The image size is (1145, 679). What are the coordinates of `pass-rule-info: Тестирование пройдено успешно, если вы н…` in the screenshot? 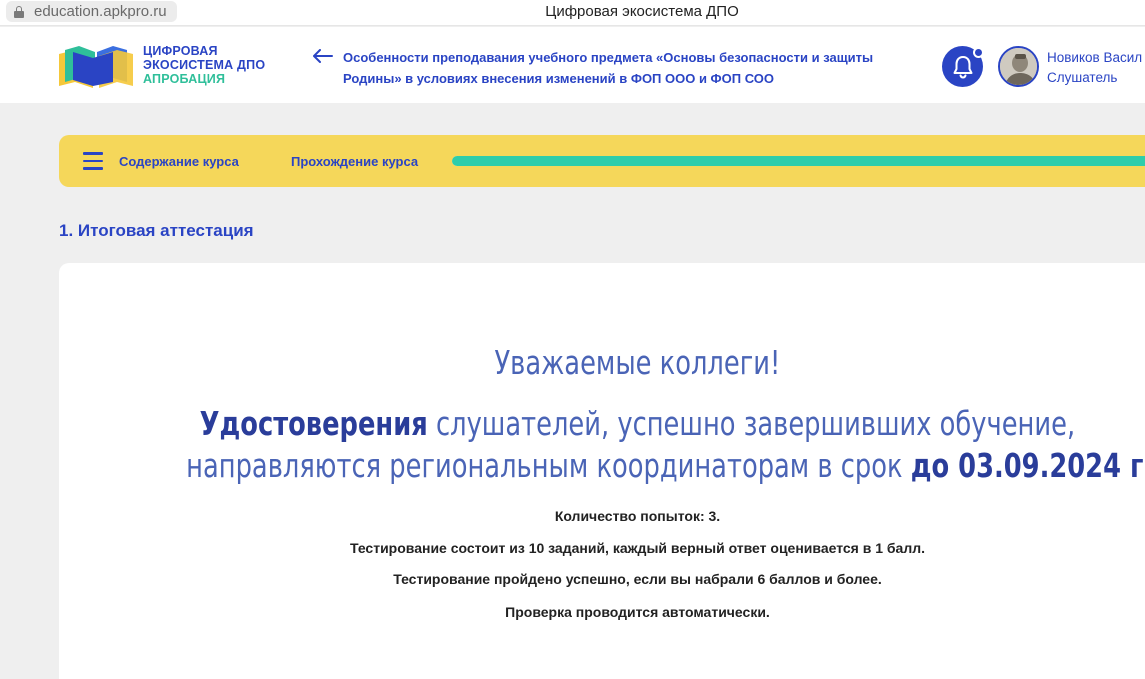 It's located at (637, 579).